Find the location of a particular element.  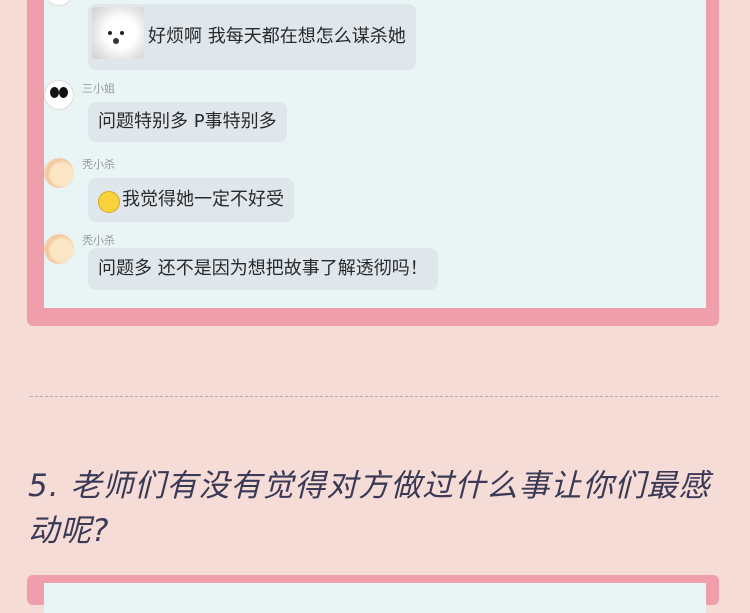

message-bubble: 好烦啊 我每天都在想怎么谋杀她 is located at coordinates (252, 37).